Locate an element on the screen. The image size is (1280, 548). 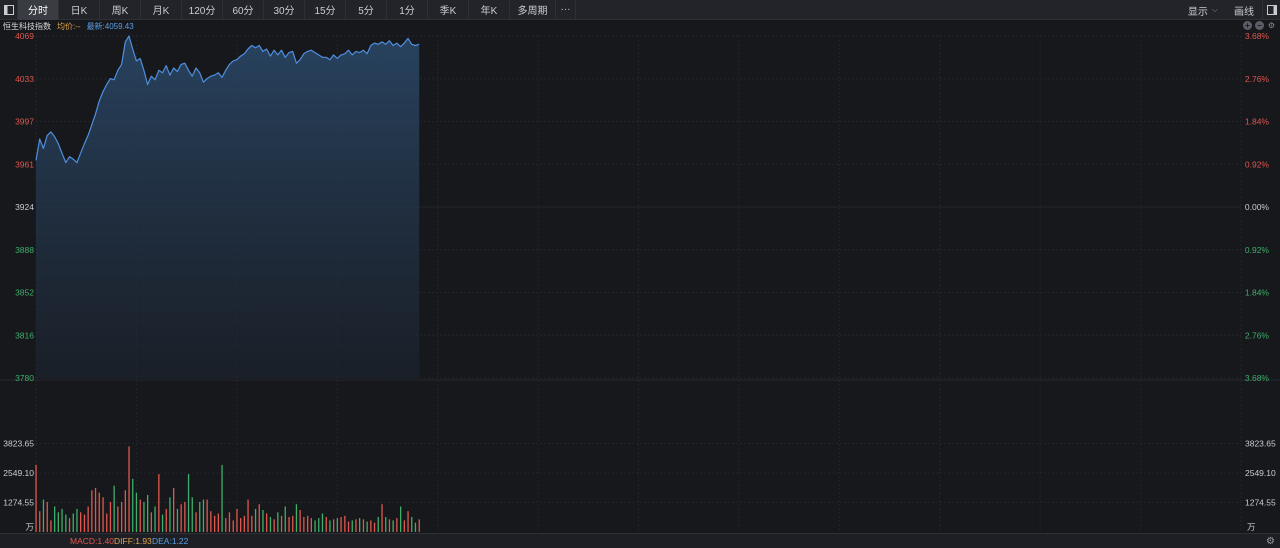
volume-unit-label-right: 万 is located at coordinates (1251, 527).